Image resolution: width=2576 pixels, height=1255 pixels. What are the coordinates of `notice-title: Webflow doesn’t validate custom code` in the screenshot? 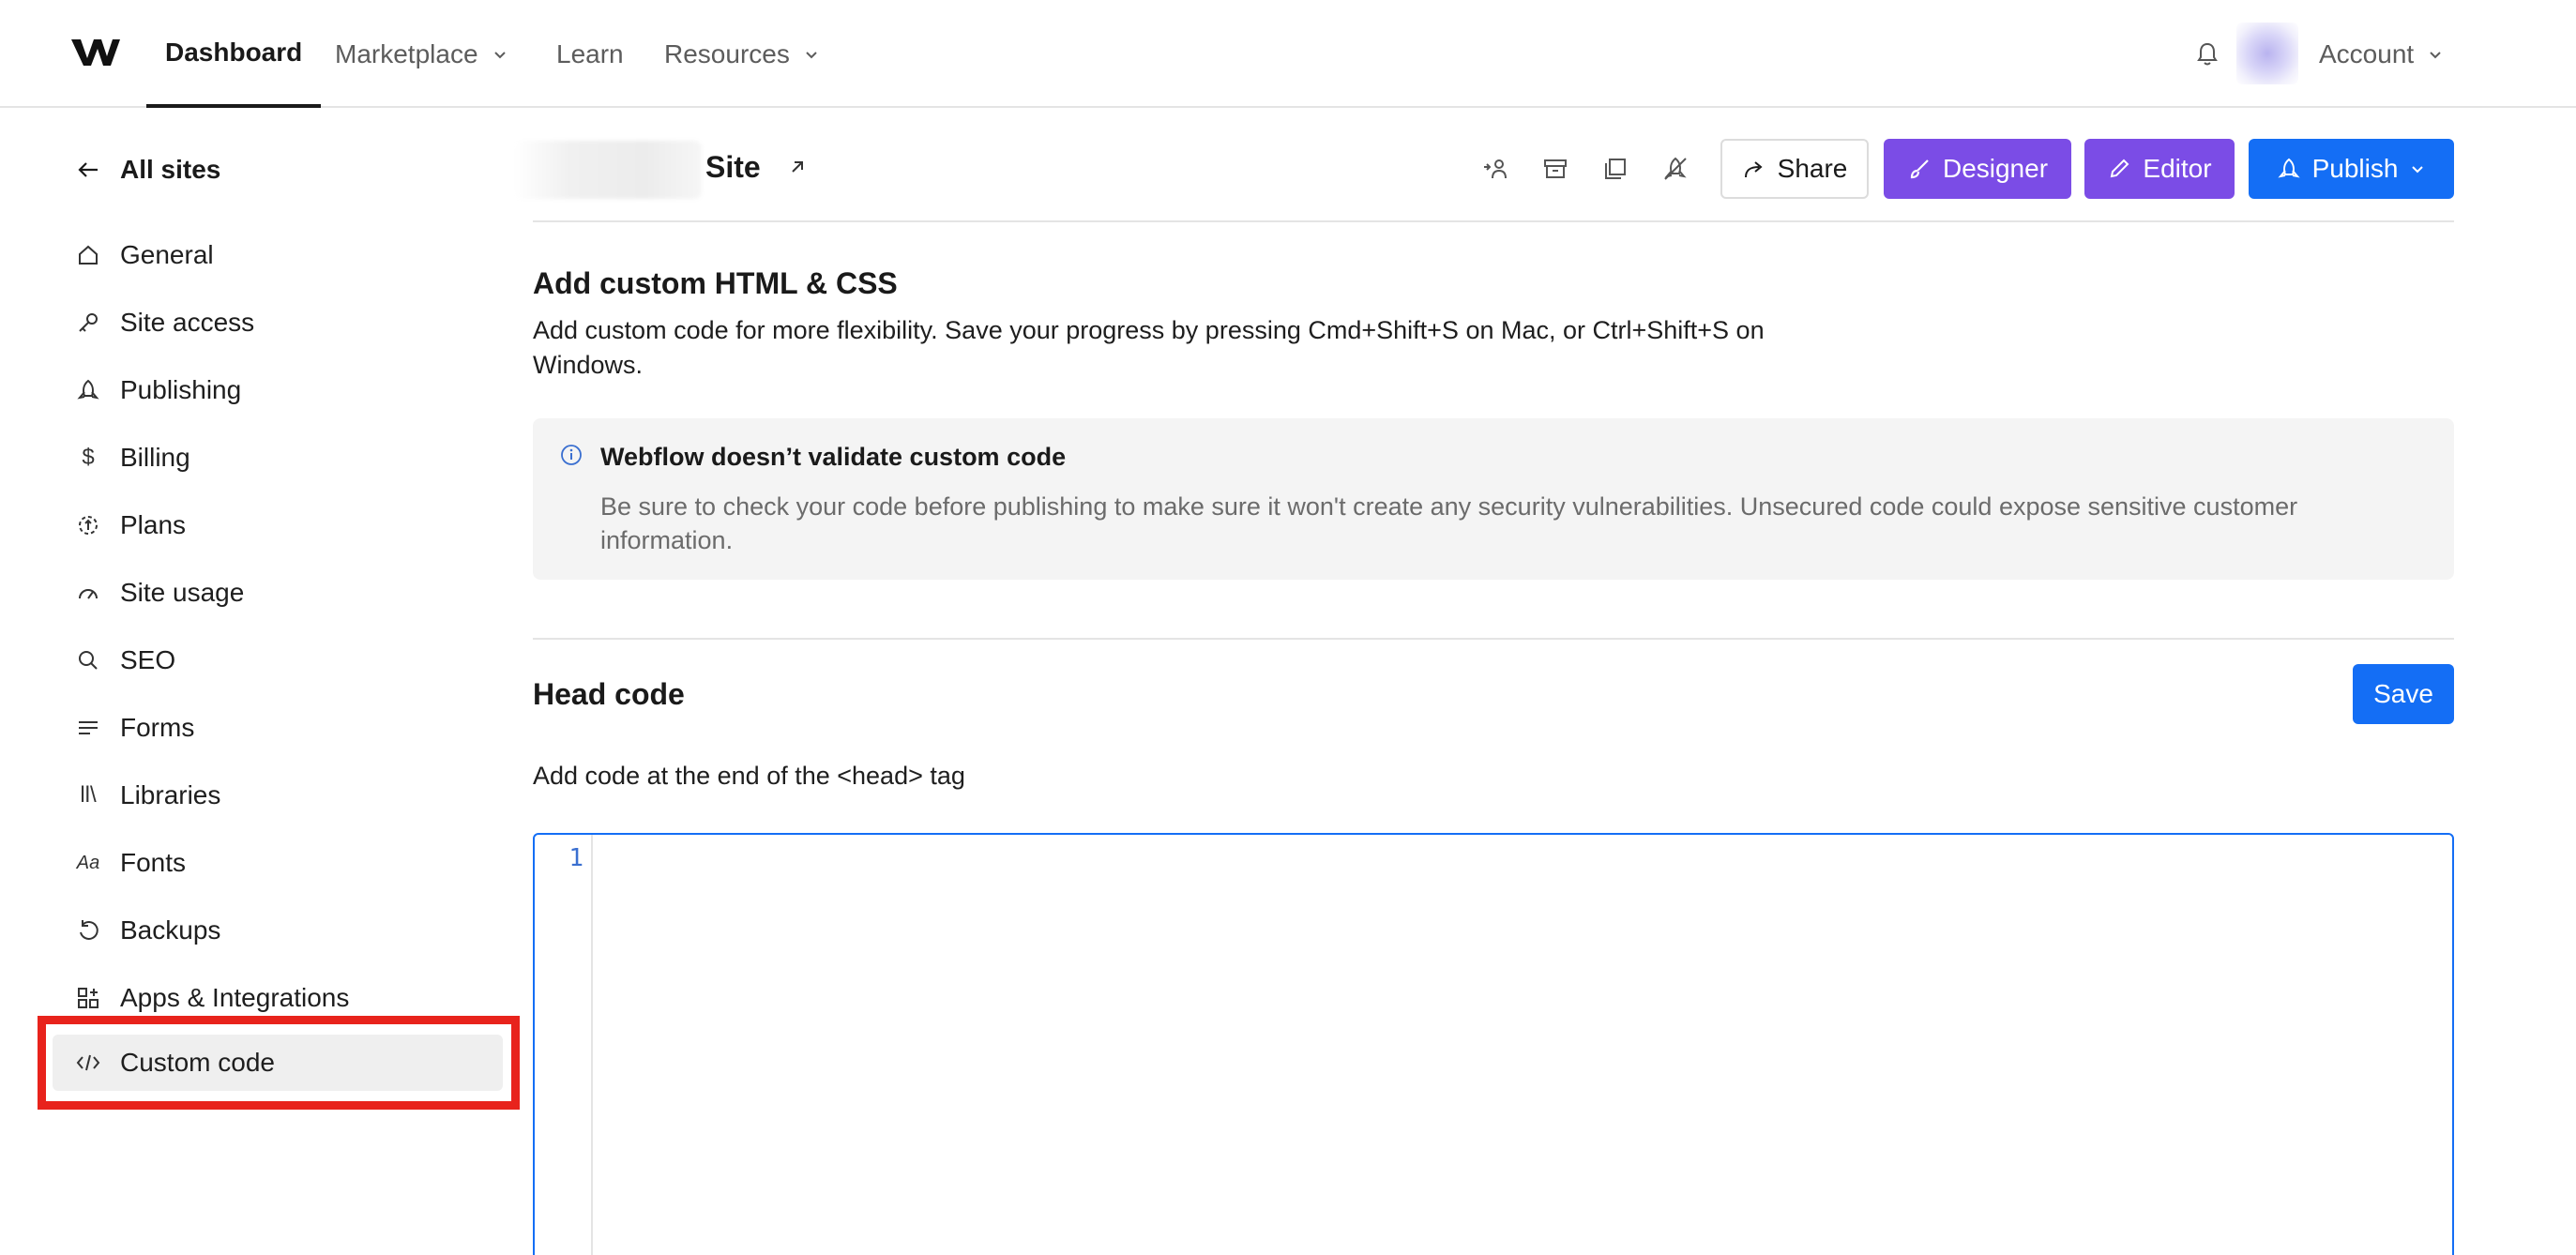 It's located at (833, 457).